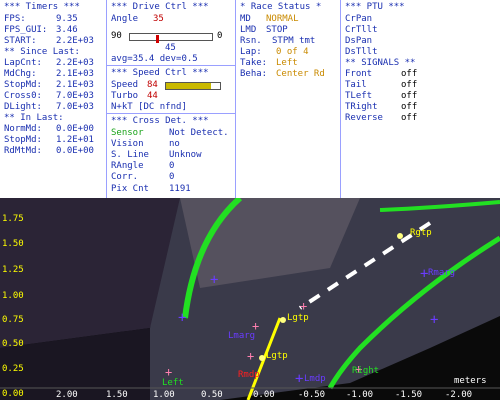 This screenshot has width=500, height=400. I want to click on stopmd-value: 2.1E+03, so click(75, 85).